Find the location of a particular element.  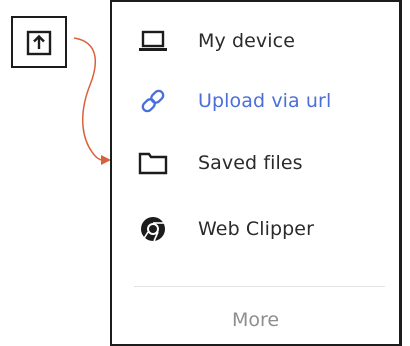

menu-item-upload-via-url: Upload via url is located at coordinates (255, 101).